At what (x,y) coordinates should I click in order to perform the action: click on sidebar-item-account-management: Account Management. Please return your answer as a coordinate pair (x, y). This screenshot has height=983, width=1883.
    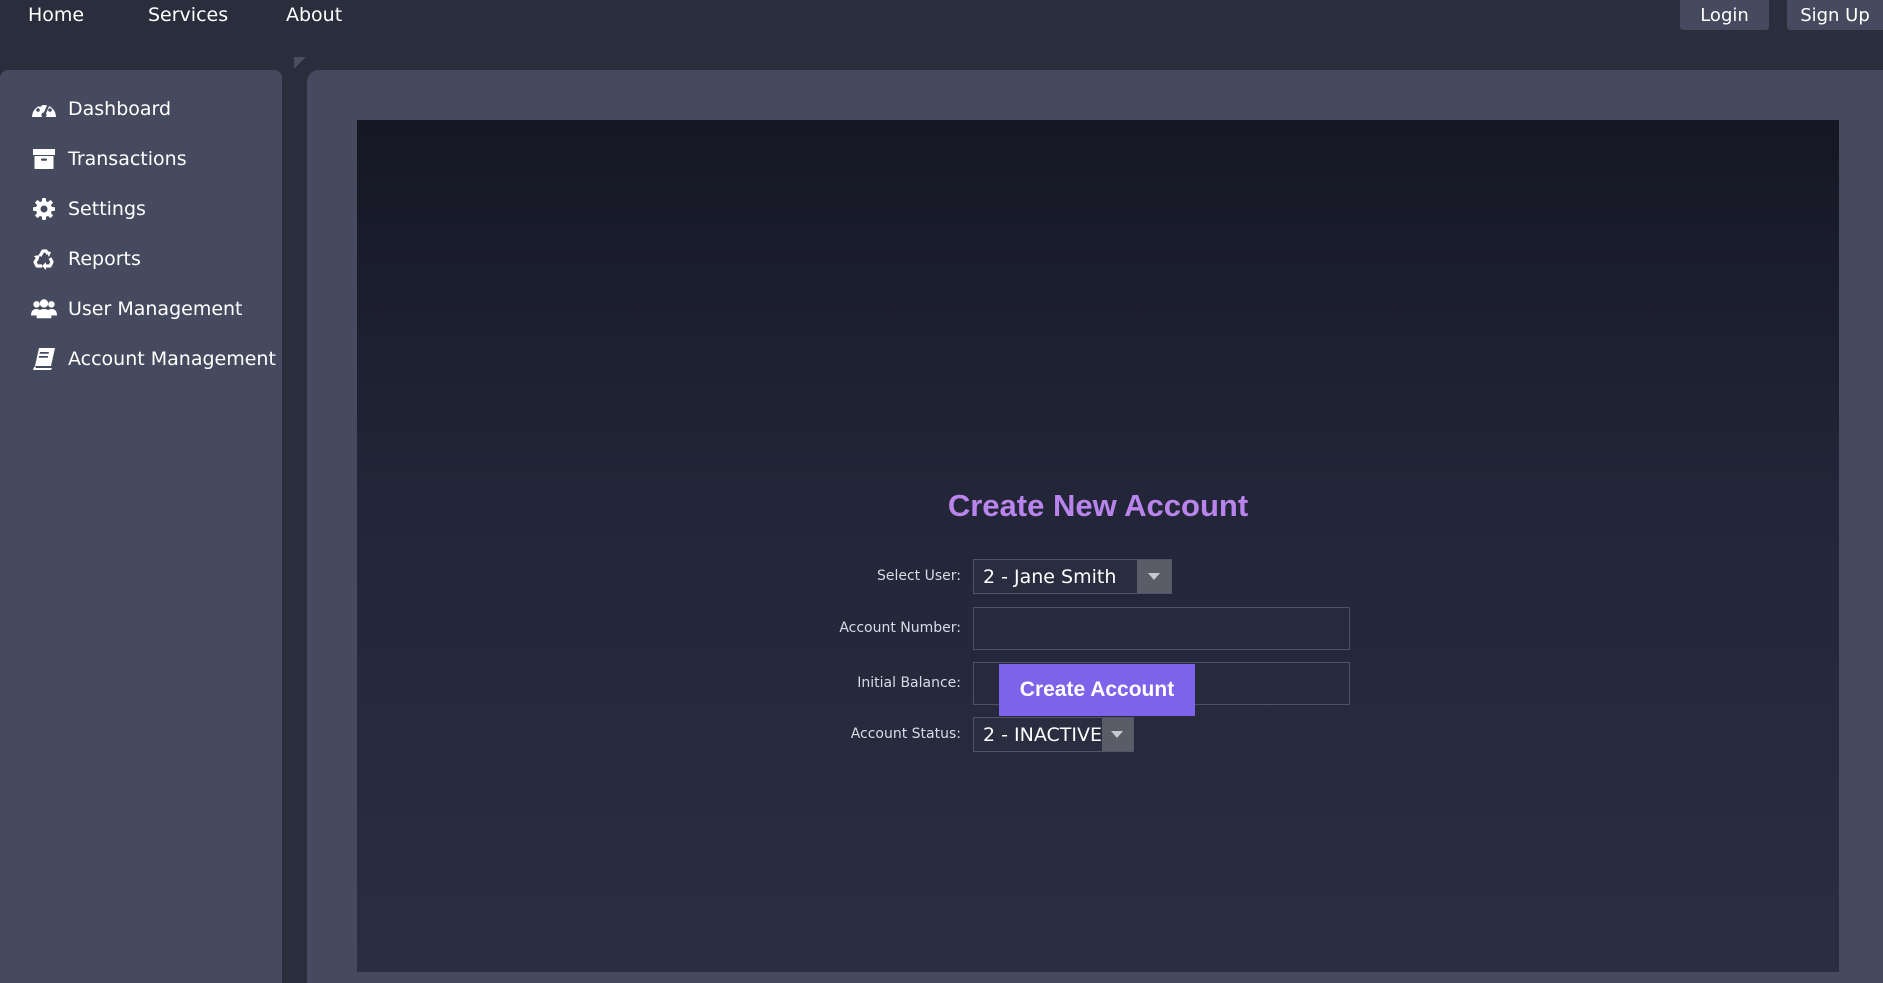
    Looking at the image, I should click on (153, 359).